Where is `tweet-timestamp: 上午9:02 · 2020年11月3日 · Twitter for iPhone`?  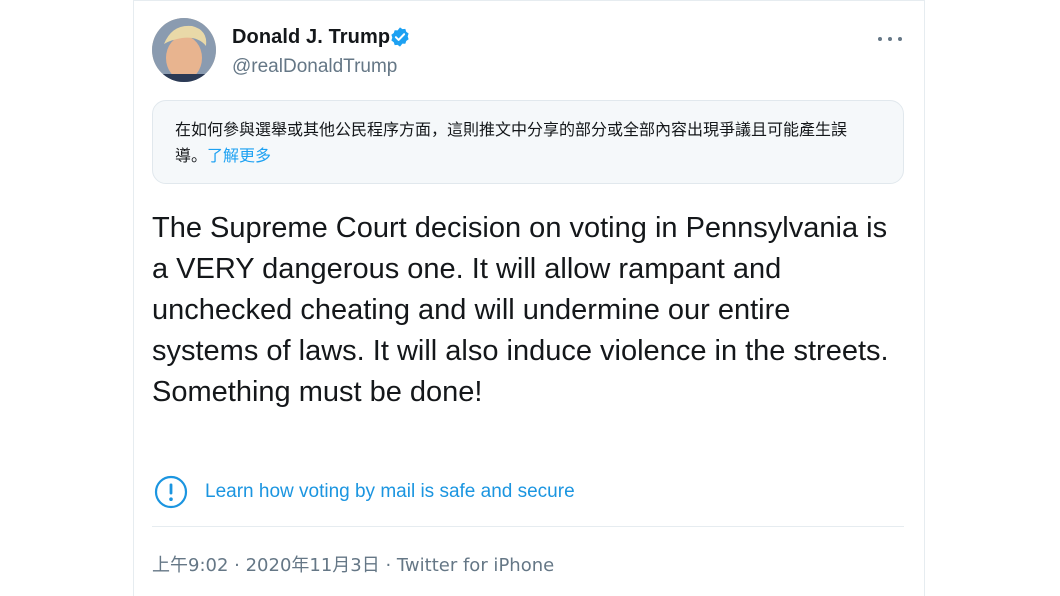 tweet-timestamp: 上午9:02 · 2020年11月3日 · Twitter for iPhone is located at coordinates (353, 564).